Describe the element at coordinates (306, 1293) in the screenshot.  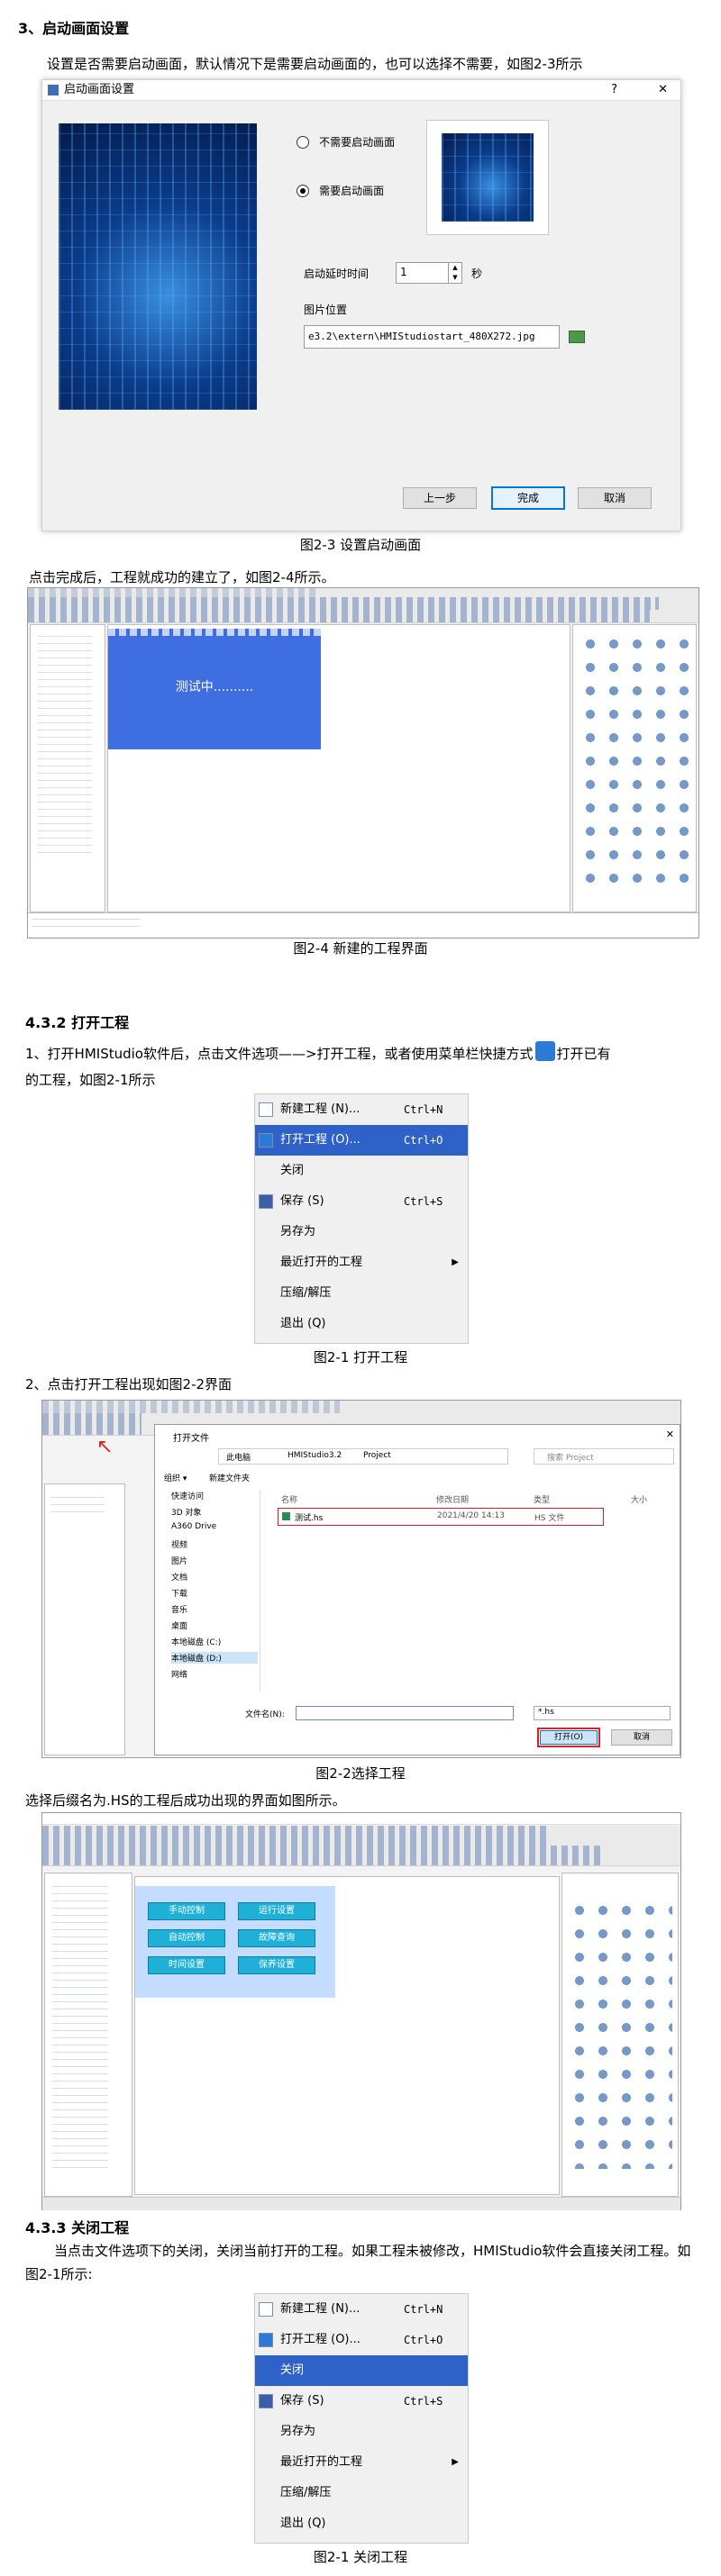
I see `menu-item-label: 压缩/解压` at that location.